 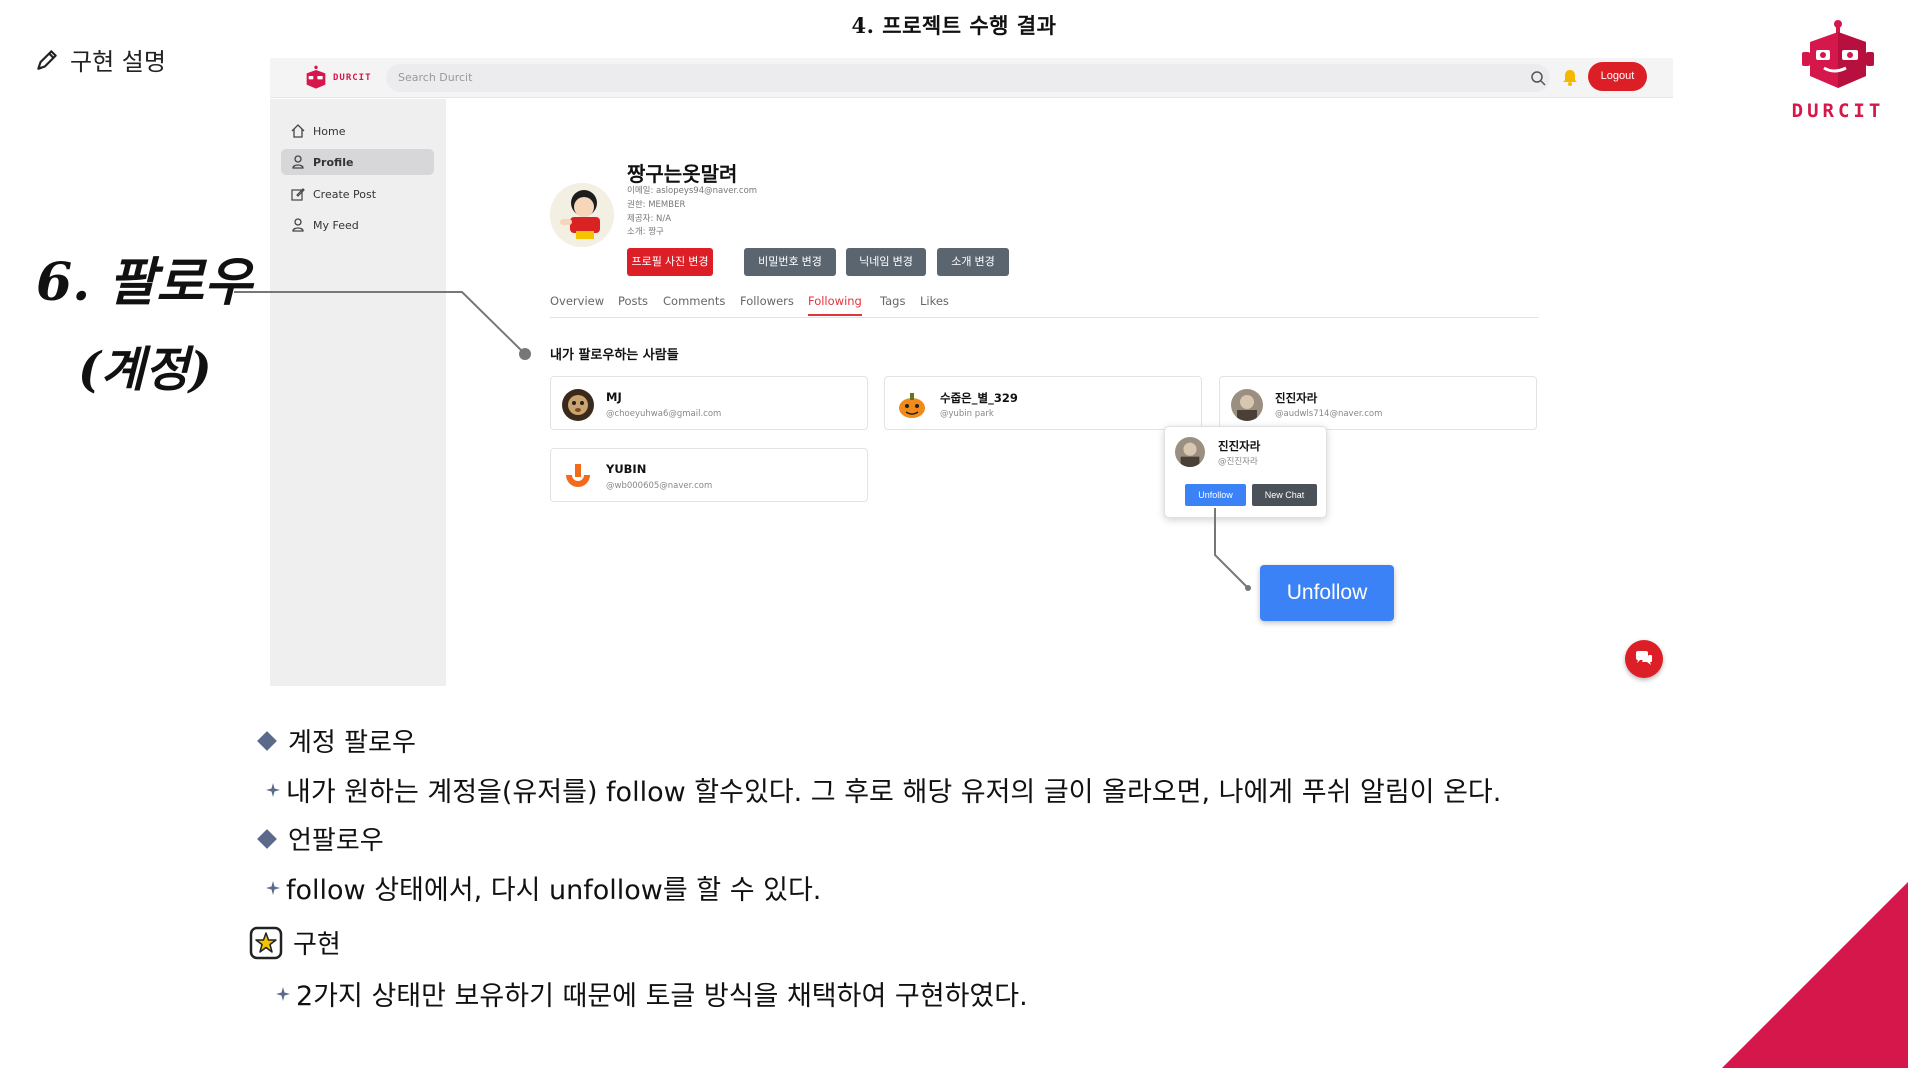 What do you see at coordinates (554, 890) in the screenshot?
I see `item2-detail-text: follow 상태에서, 다시 unfollow를 할 수 있다.` at bounding box center [554, 890].